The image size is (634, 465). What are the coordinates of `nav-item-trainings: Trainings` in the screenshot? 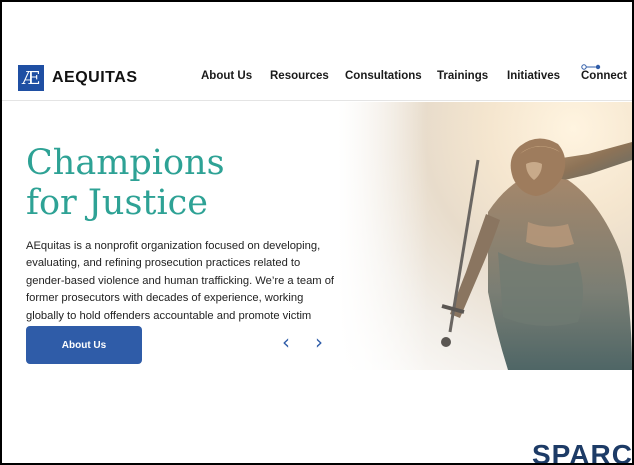 It's located at (462, 76).